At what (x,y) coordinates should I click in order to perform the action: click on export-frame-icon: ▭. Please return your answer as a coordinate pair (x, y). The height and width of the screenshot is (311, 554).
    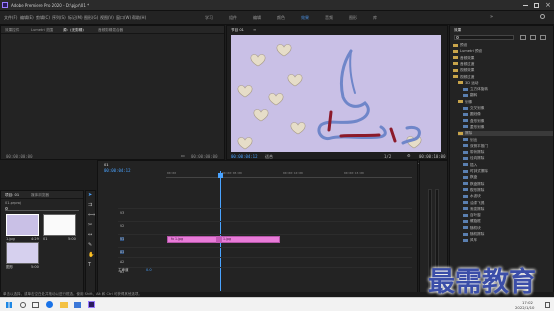
    Looking at the image, I should click on (183, 155).